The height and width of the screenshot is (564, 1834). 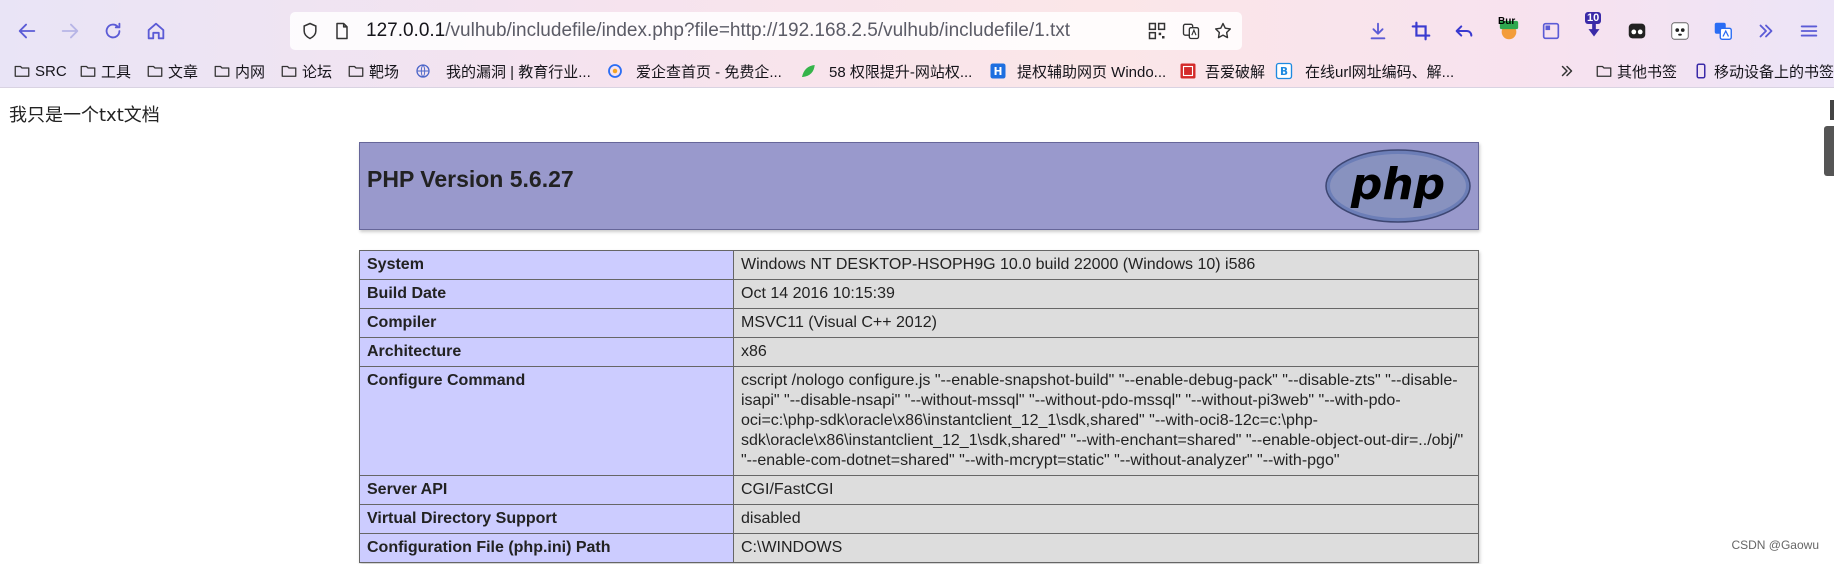 I want to click on bookmarks-bar: SRC 工具 文章 内网 论坛 靶场 我的漏洞 | 教育行业... 爱企查首页, so click(x=917, y=71).